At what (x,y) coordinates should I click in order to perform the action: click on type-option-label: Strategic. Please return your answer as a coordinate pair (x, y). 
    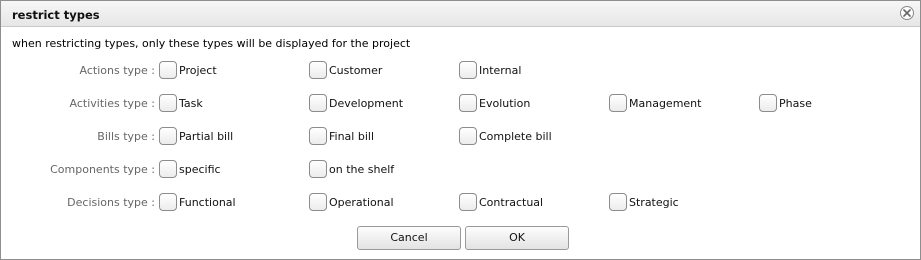
    Looking at the image, I should click on (654, 202).